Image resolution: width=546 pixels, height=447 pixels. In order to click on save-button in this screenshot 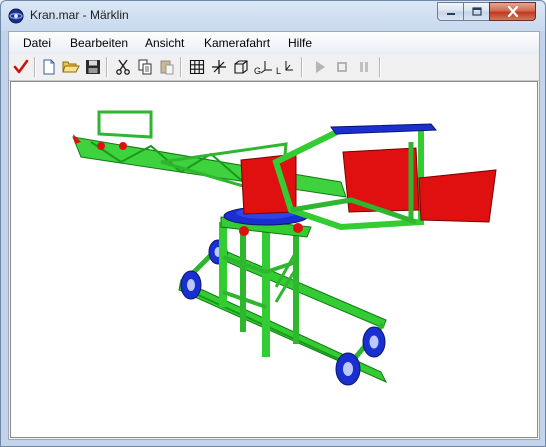, I will do `click(93, 67)`.